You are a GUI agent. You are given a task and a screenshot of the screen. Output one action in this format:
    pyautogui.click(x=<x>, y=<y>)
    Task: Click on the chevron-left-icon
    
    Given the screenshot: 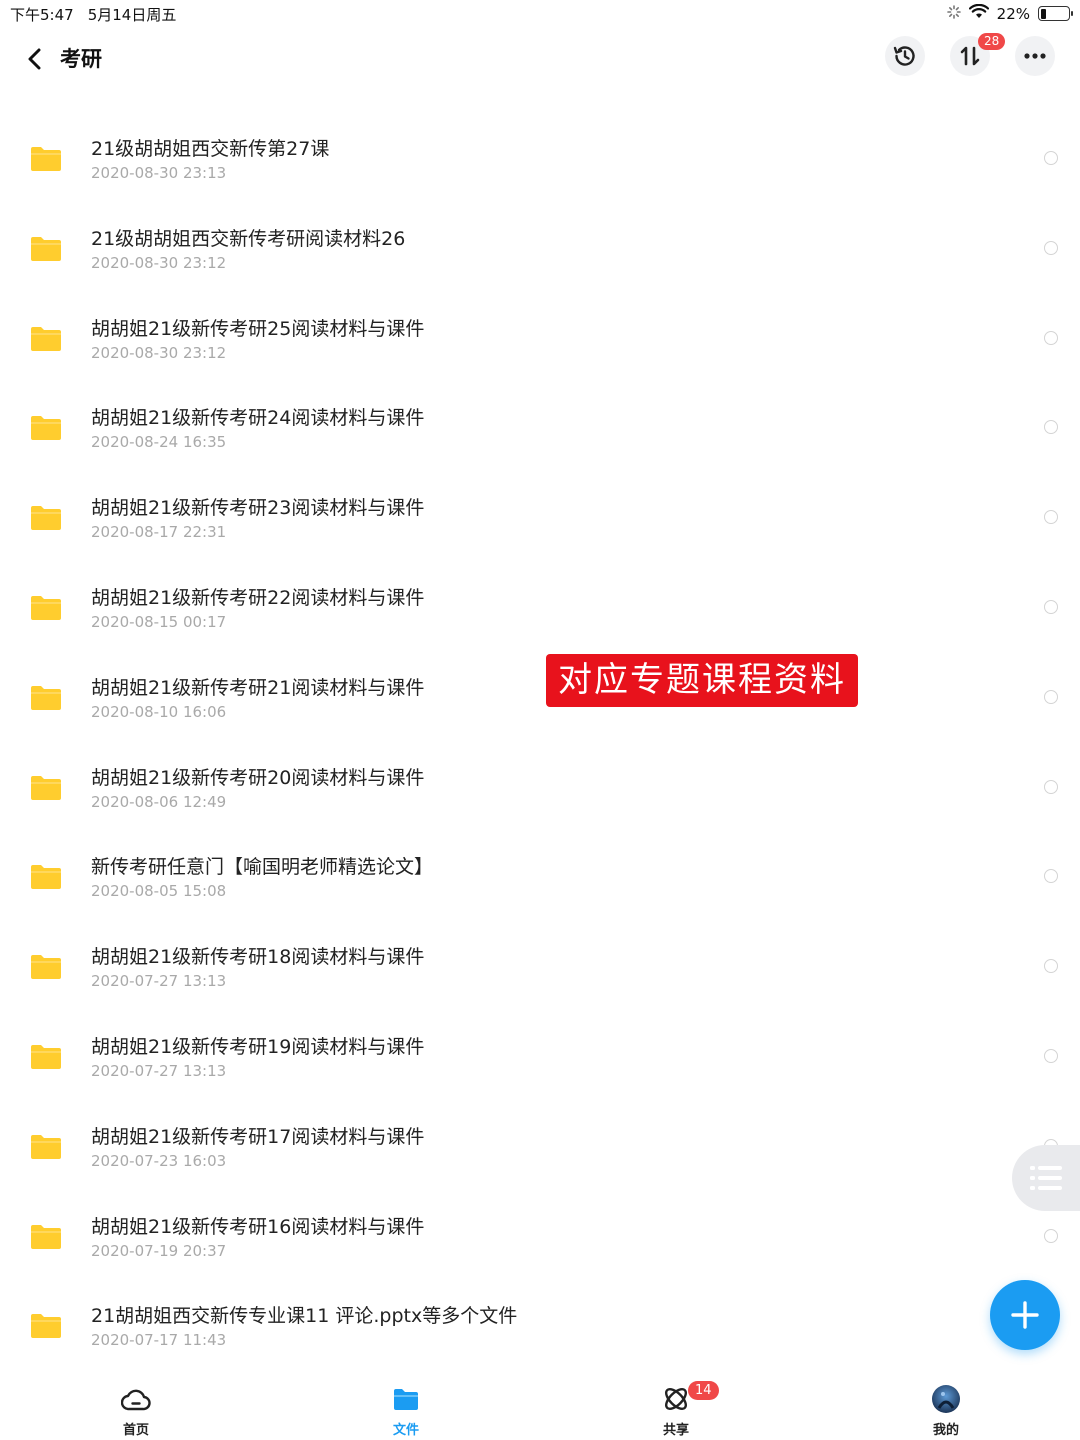 What is the action you would take?
    pyautogui.click(x=34, y=59)
    